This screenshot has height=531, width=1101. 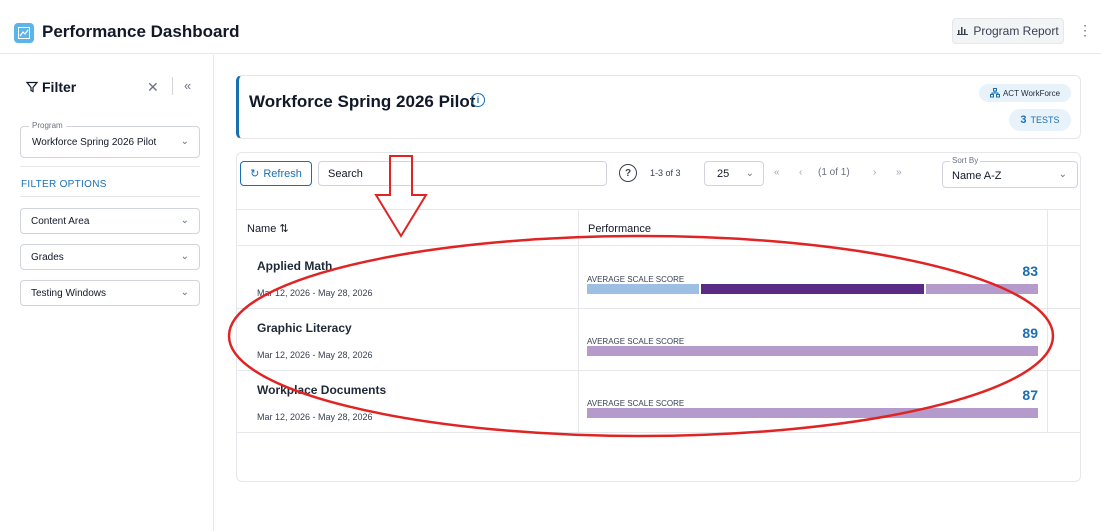 I want to click on tests-count-badge: 3 TESTS, so click(x=1040, y=120).